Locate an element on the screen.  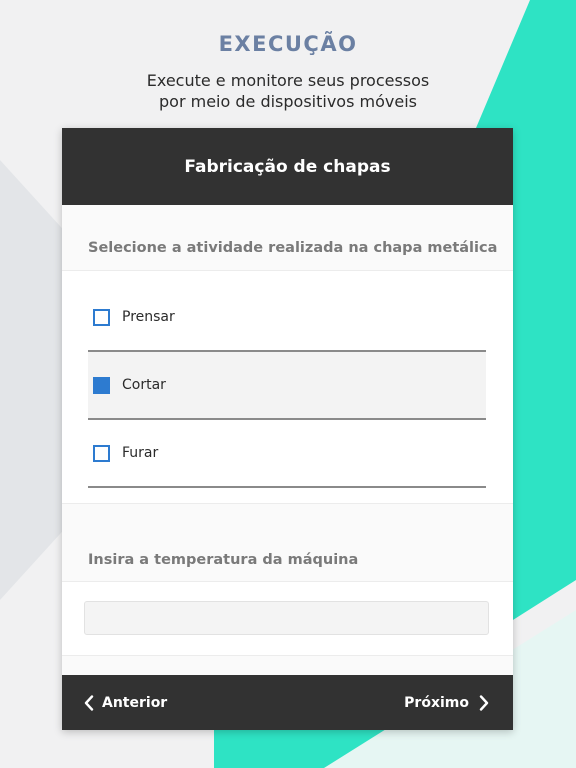
chevron-left-icon is located at coordinates (89, 702).